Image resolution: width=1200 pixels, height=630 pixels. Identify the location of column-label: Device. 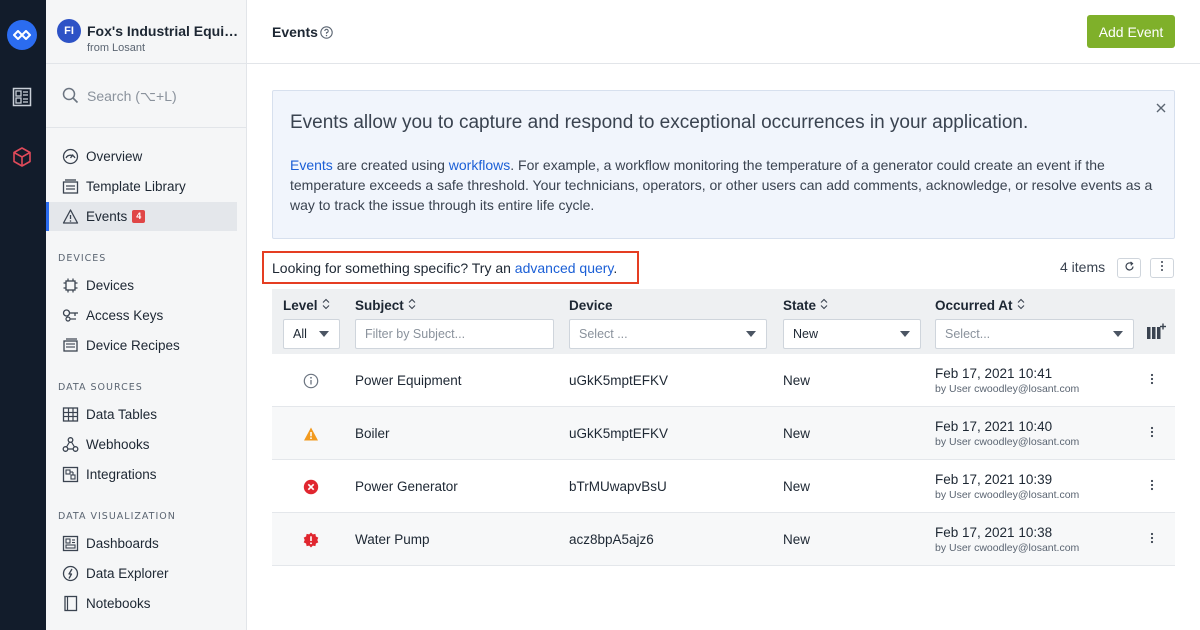
(591, 305).